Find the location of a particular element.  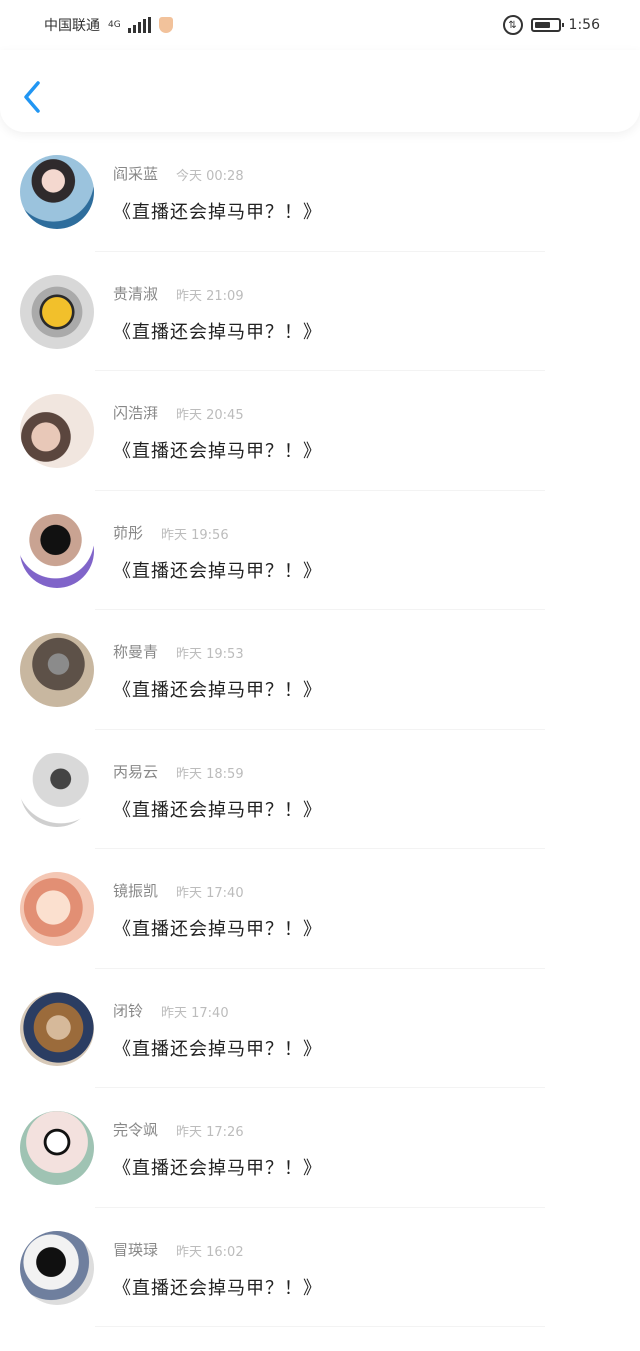

battery-icon is located at coordinates (547, 25).